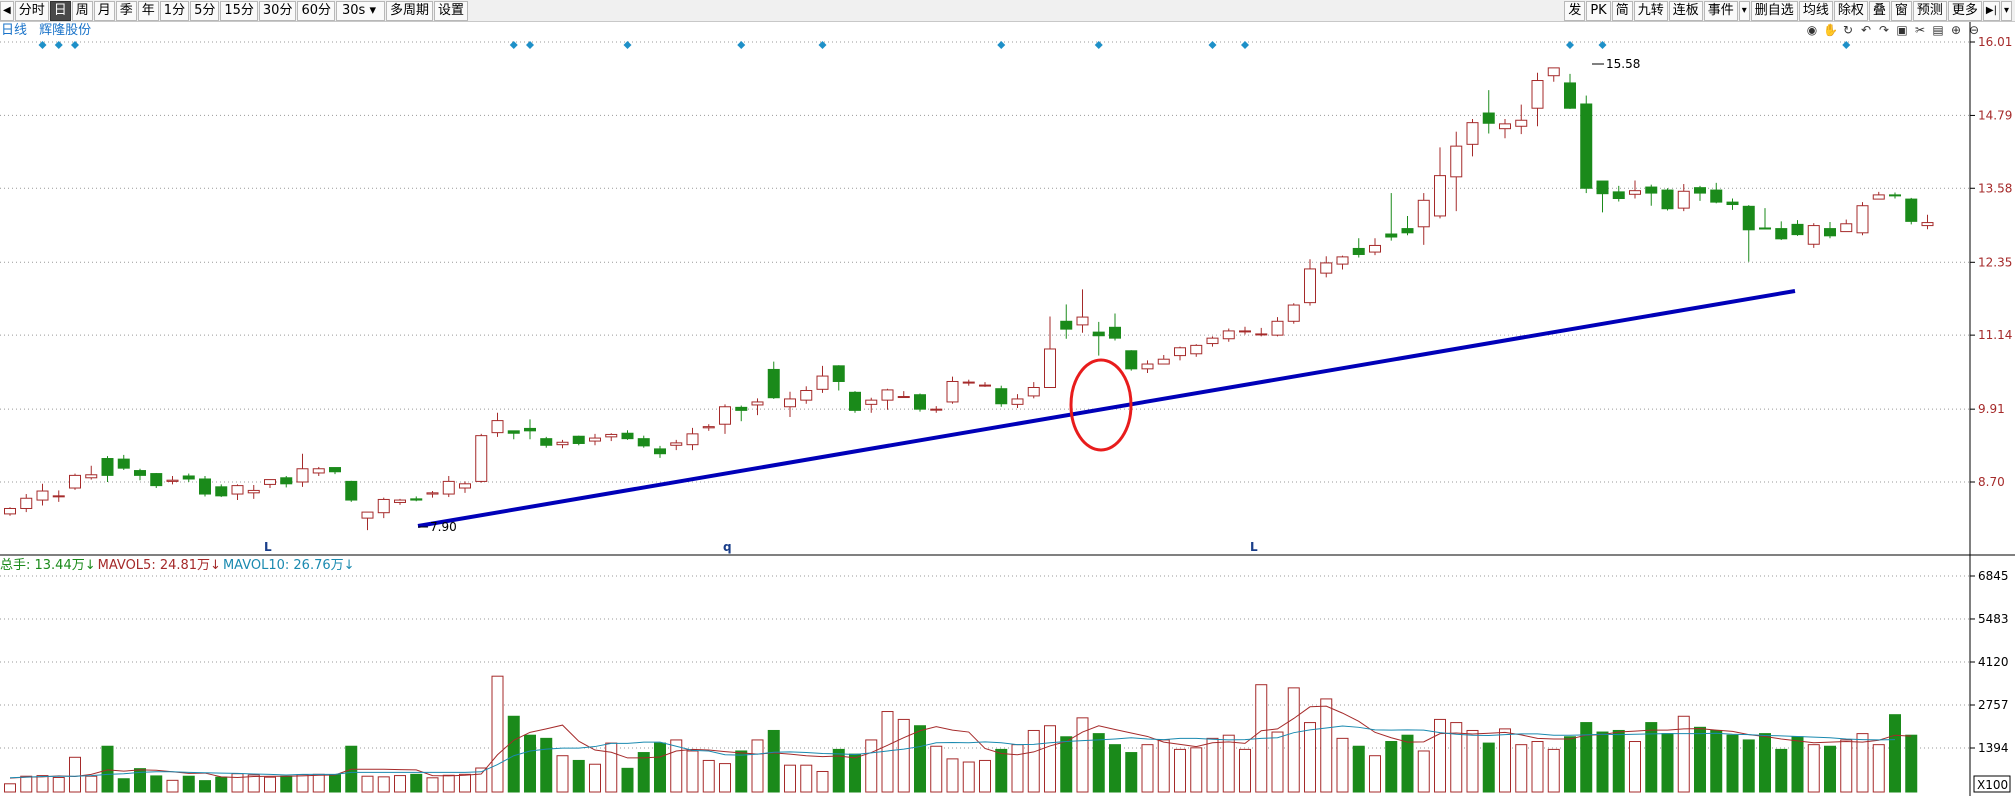  I want to click on volume-tick-label: 2757, so click(1993, 705).